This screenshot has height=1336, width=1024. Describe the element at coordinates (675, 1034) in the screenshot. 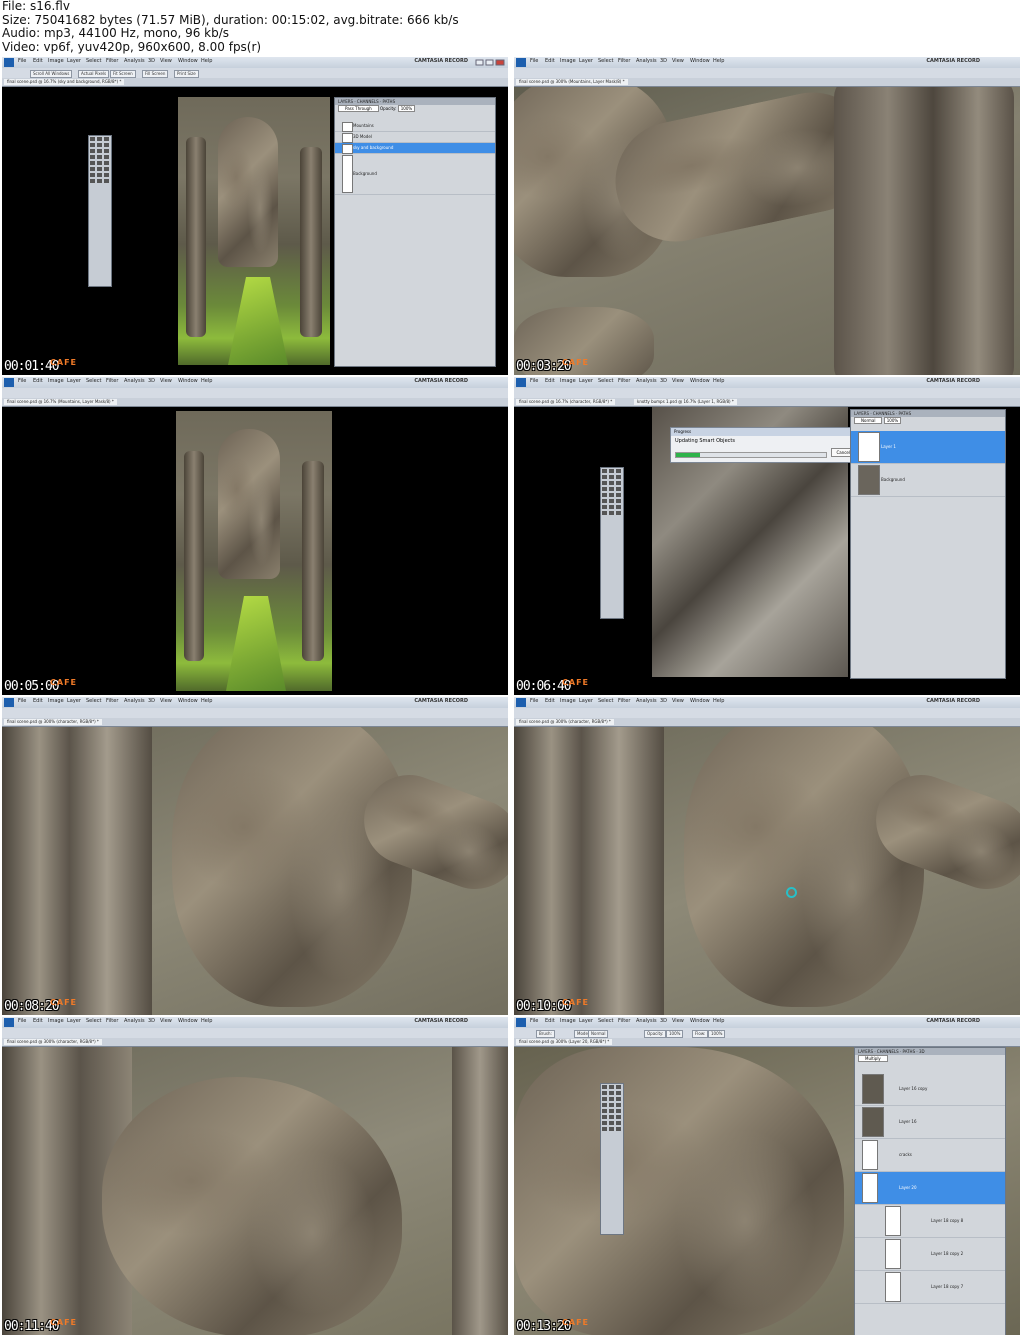

I see `opacity-field: 100%` at that location.